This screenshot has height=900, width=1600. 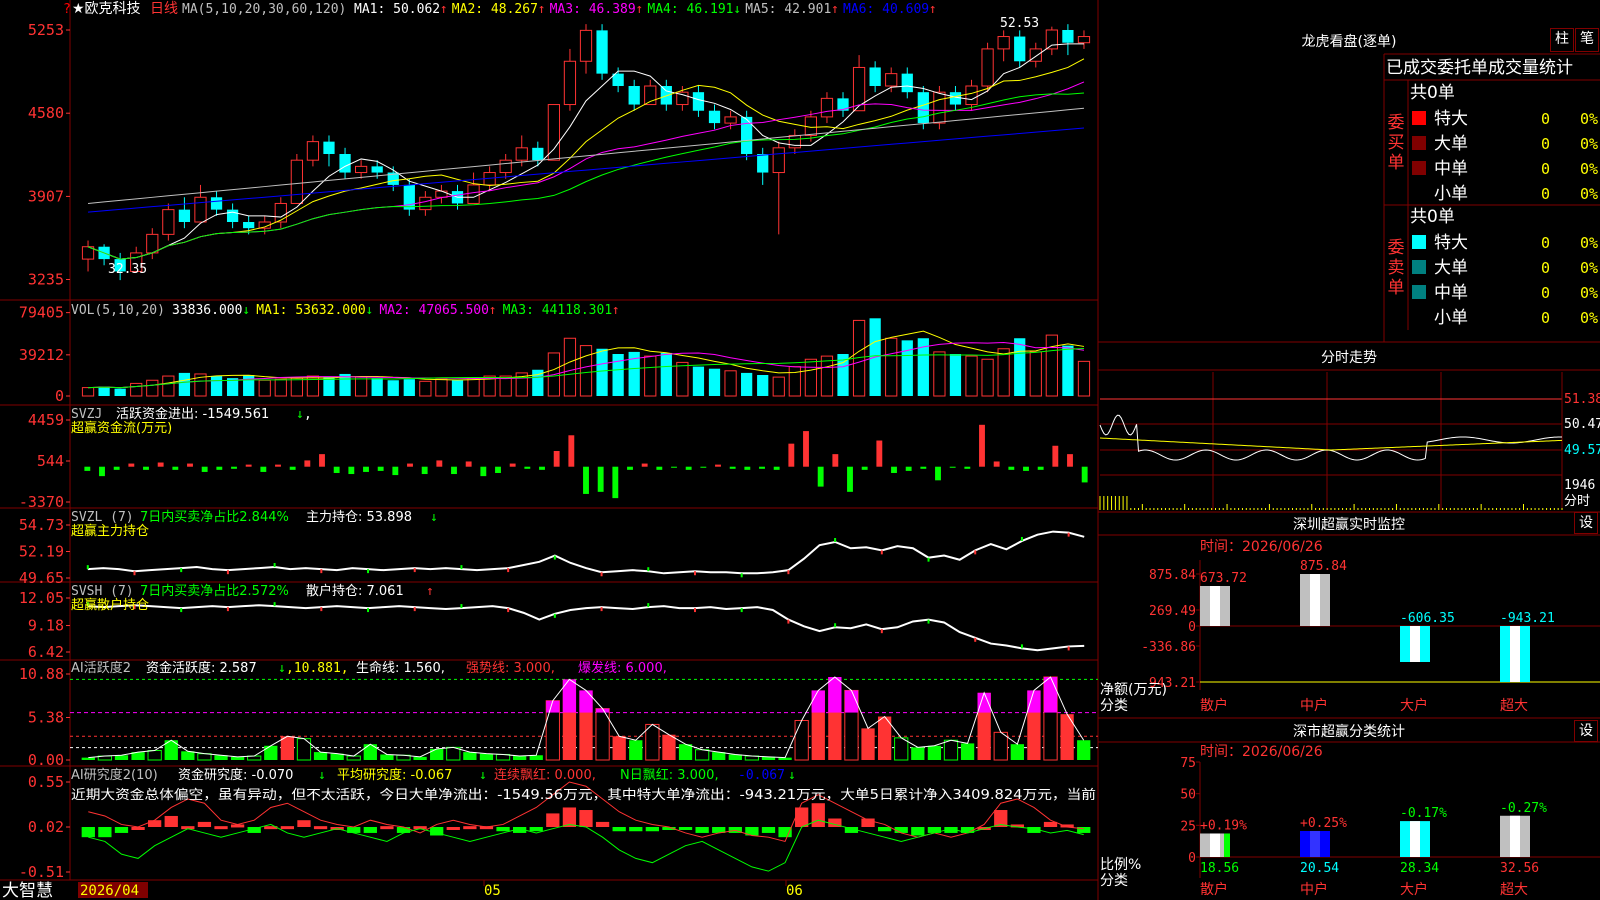 I want to click on svsh_panel-line, so click(x=586, y=628).